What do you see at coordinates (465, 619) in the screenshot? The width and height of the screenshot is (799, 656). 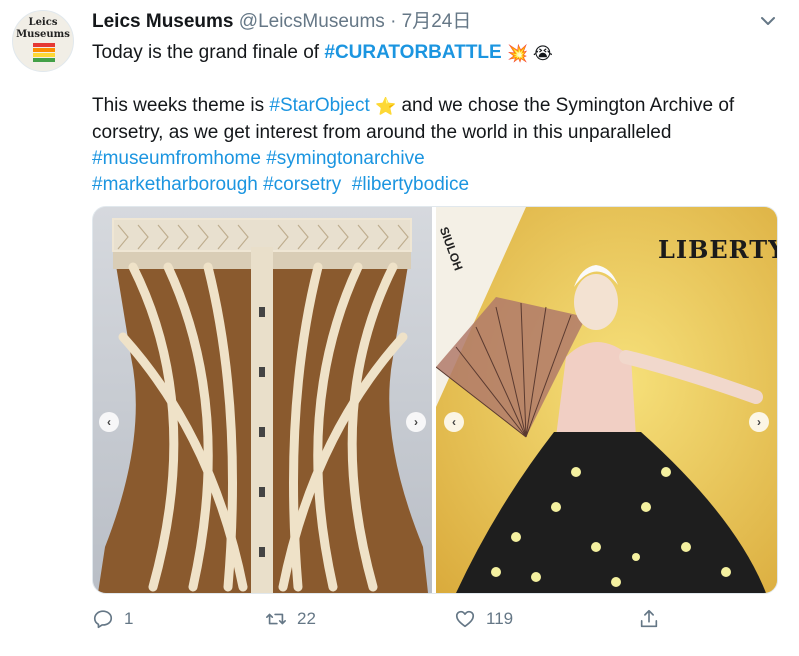 I see `heart-icon` at bounding box center [465, 619].